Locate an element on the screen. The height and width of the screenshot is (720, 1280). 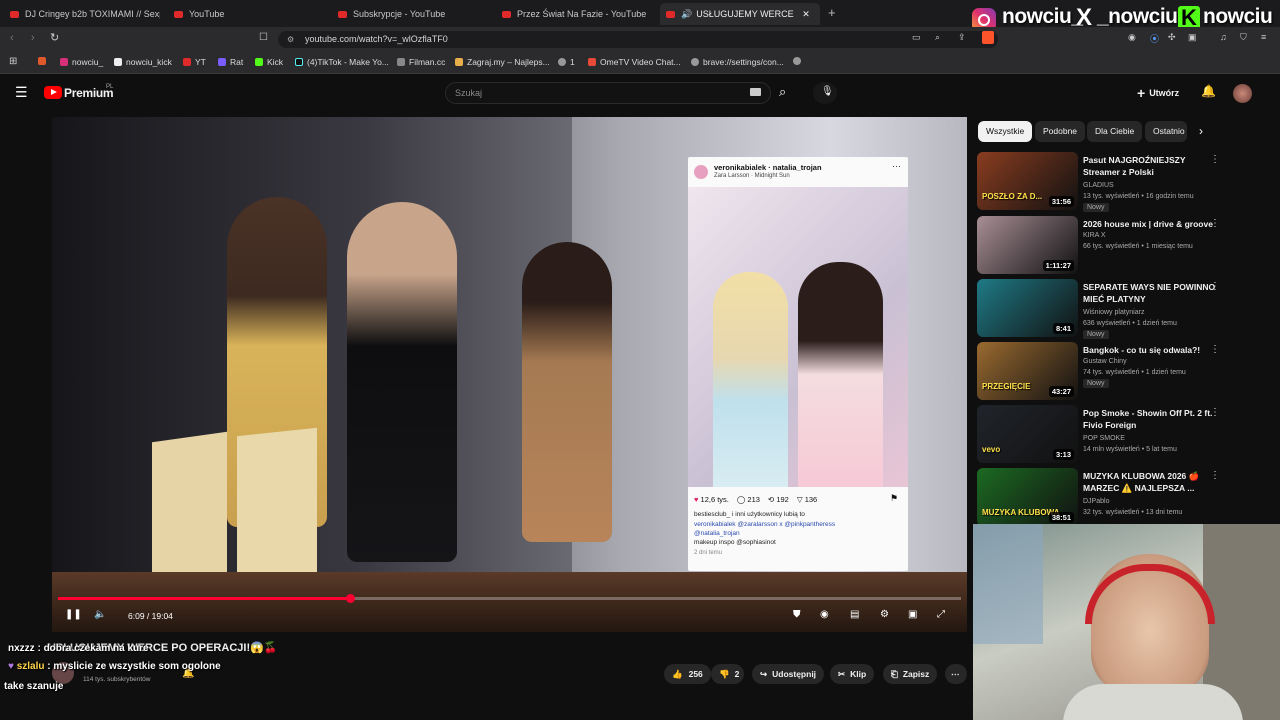
chip-all: Wszystkie is located at coordinates (1005, 131).